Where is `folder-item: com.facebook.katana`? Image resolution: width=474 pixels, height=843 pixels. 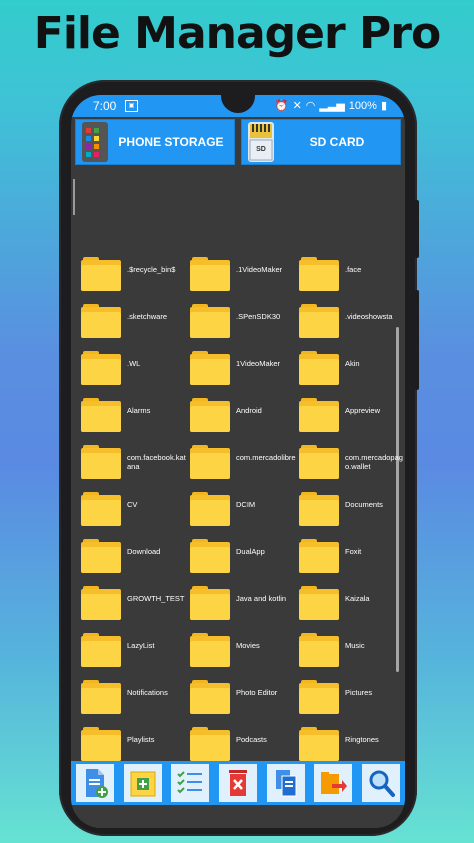
folder-item: com.facebook.katana is located at coordinates (135, 462).